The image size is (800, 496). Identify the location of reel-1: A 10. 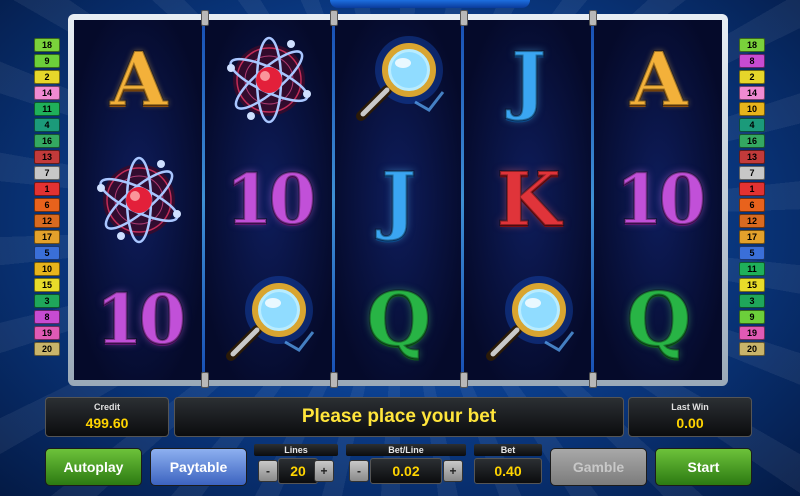
(138, 200).